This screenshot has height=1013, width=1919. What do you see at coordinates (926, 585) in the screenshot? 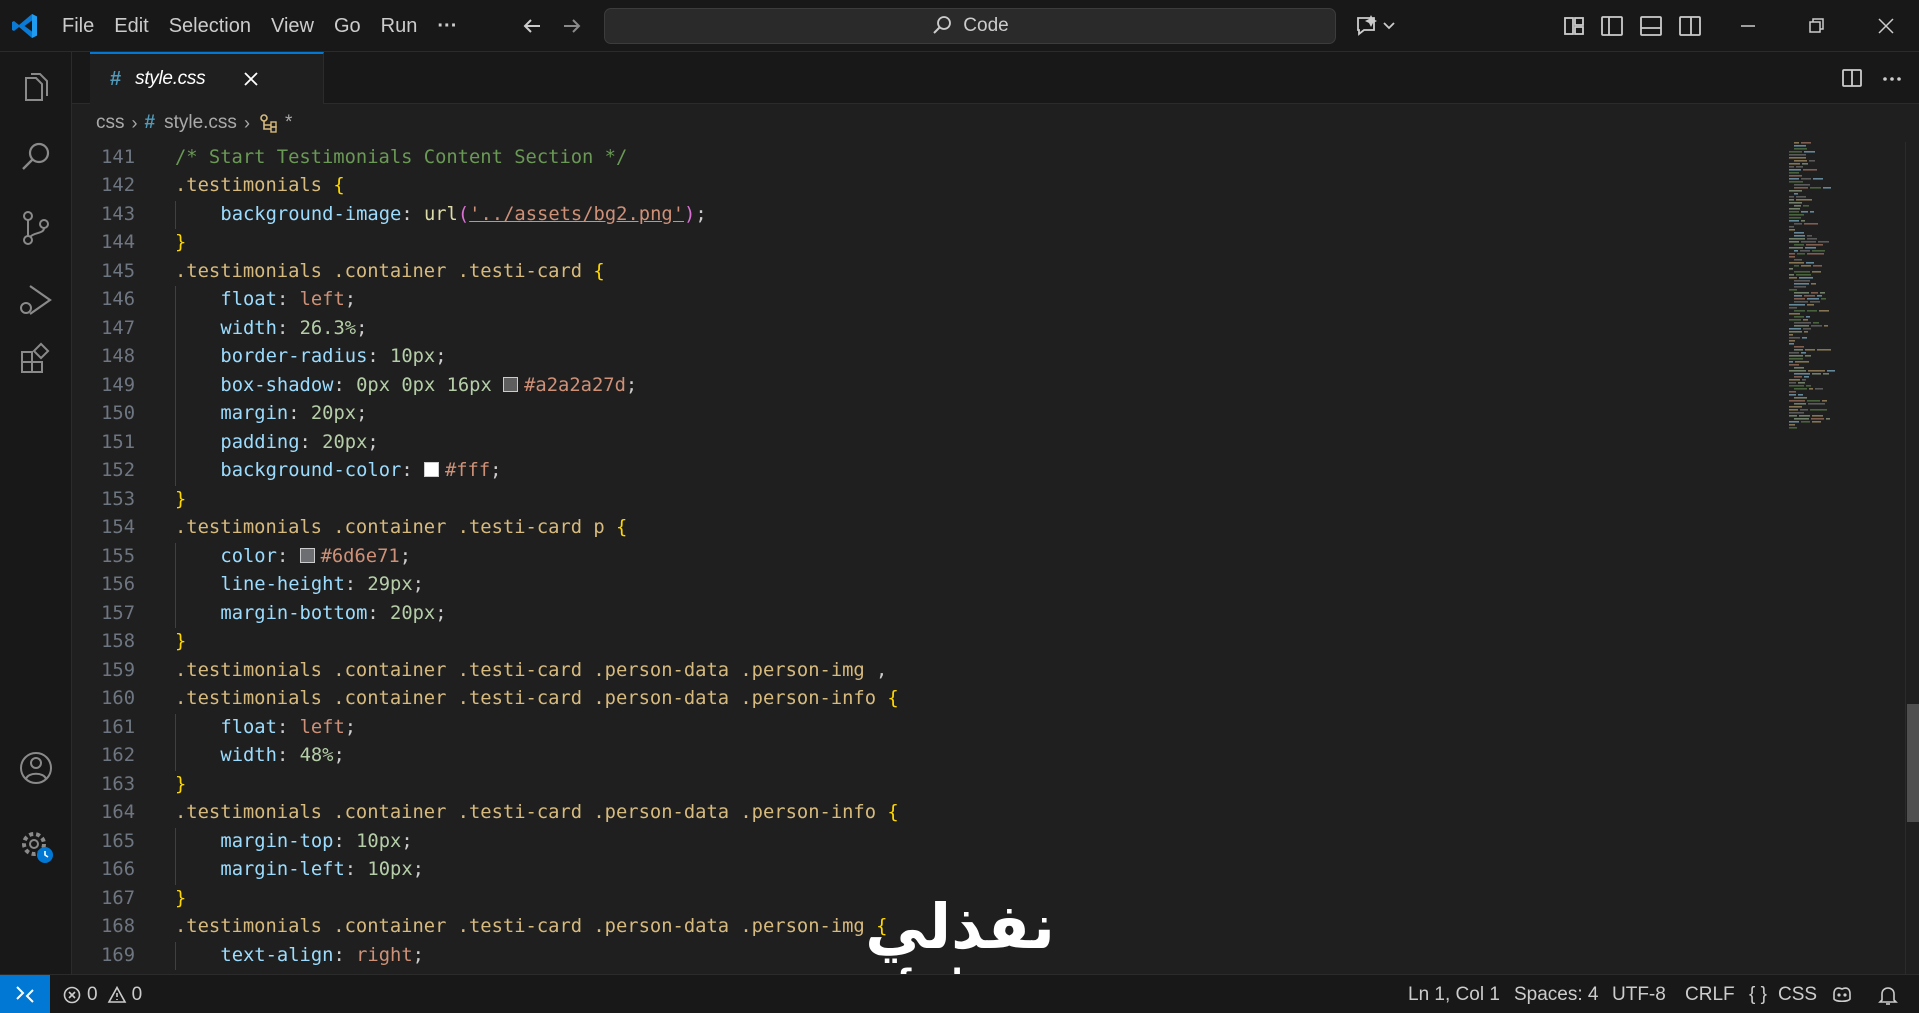
I see `code-line: 156 line-height: 29px;` at bounding box center [926, 585].